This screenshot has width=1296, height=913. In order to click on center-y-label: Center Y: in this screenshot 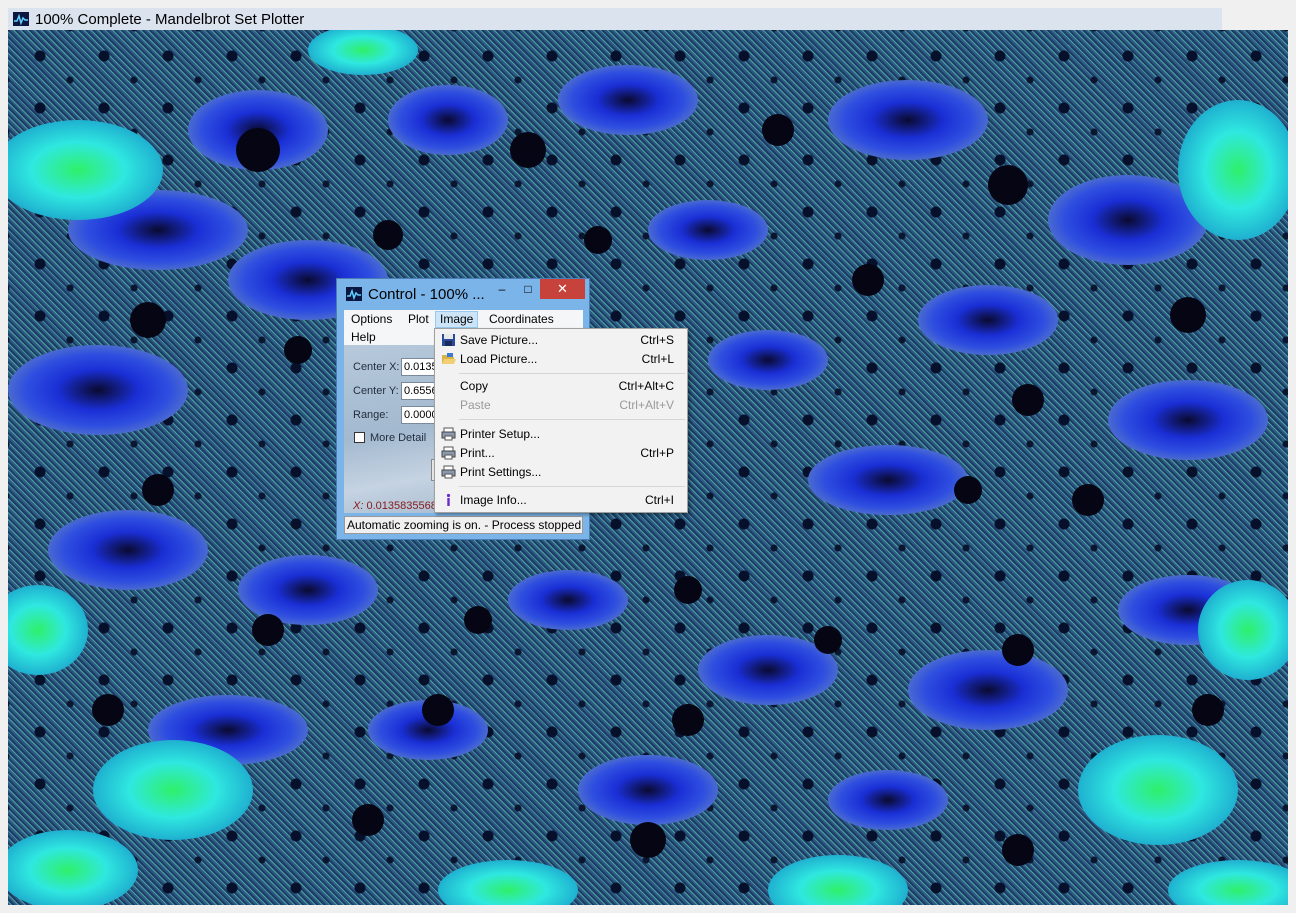, I will do `click(376, 391)`.